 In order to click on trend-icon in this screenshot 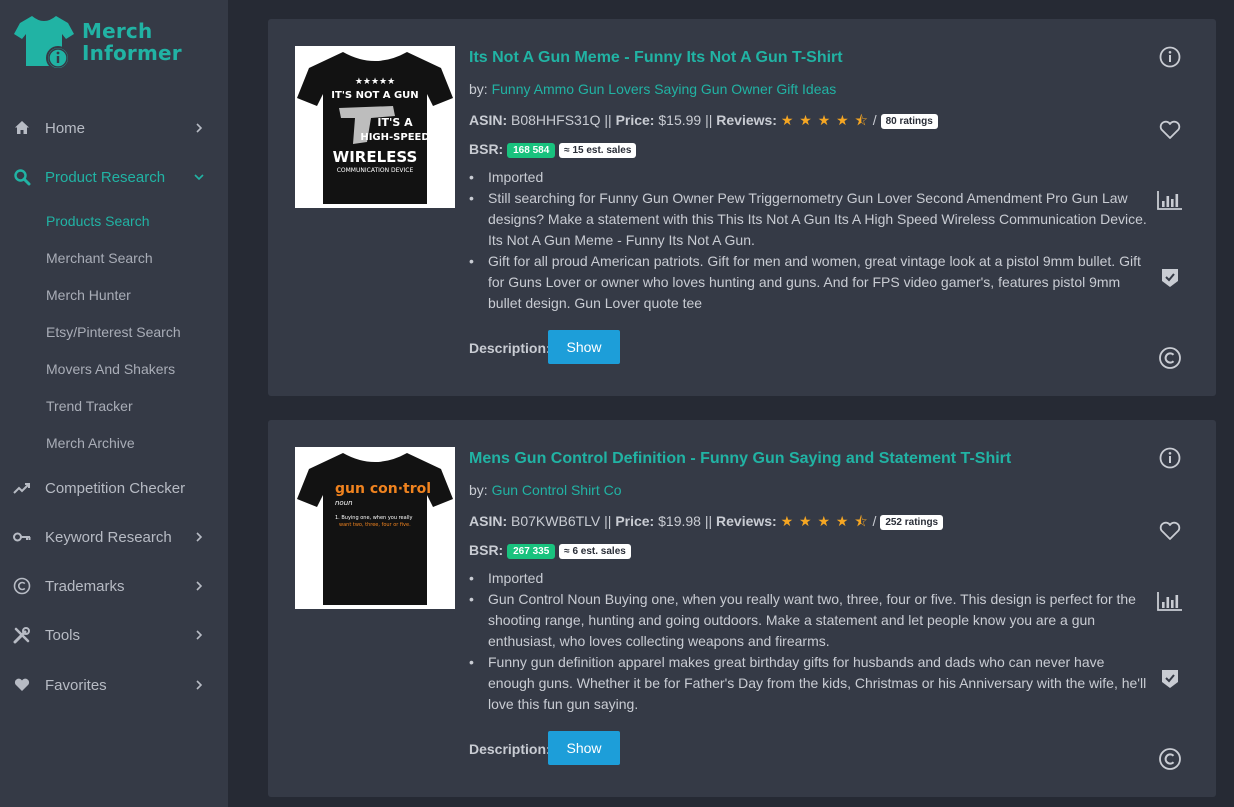, I will do `click(22, 488)`.